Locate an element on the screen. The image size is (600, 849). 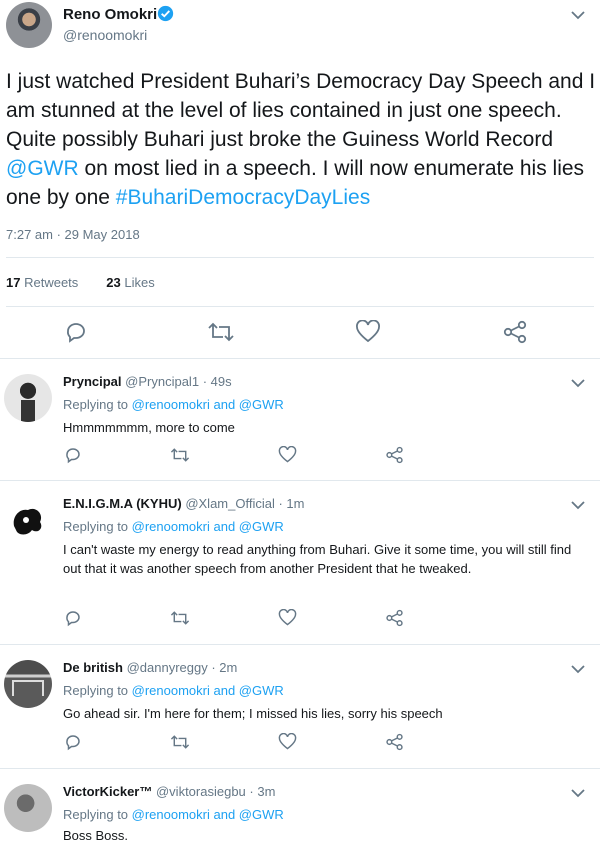
reply-author-name: De british is located at coordinates (93, 667).